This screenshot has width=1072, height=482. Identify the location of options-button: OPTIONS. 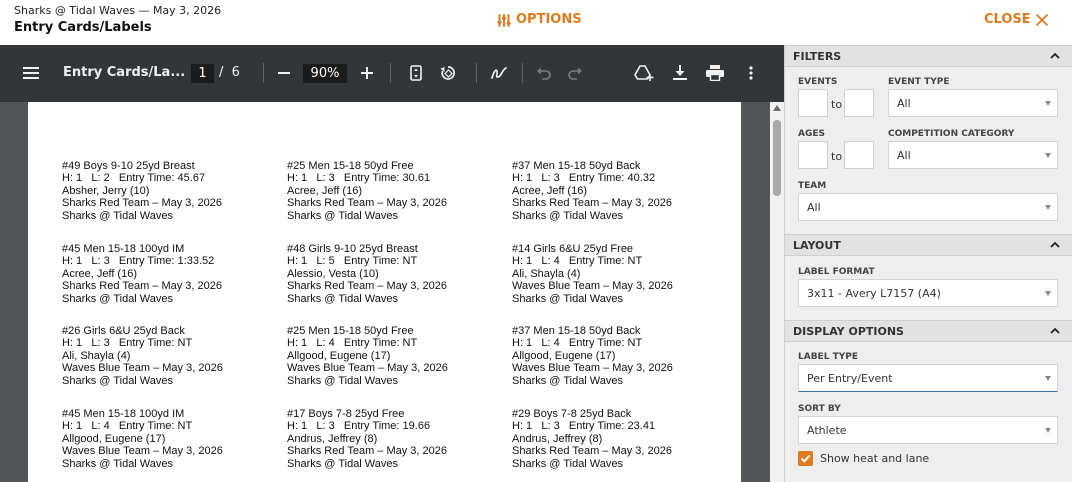
(539, 19).